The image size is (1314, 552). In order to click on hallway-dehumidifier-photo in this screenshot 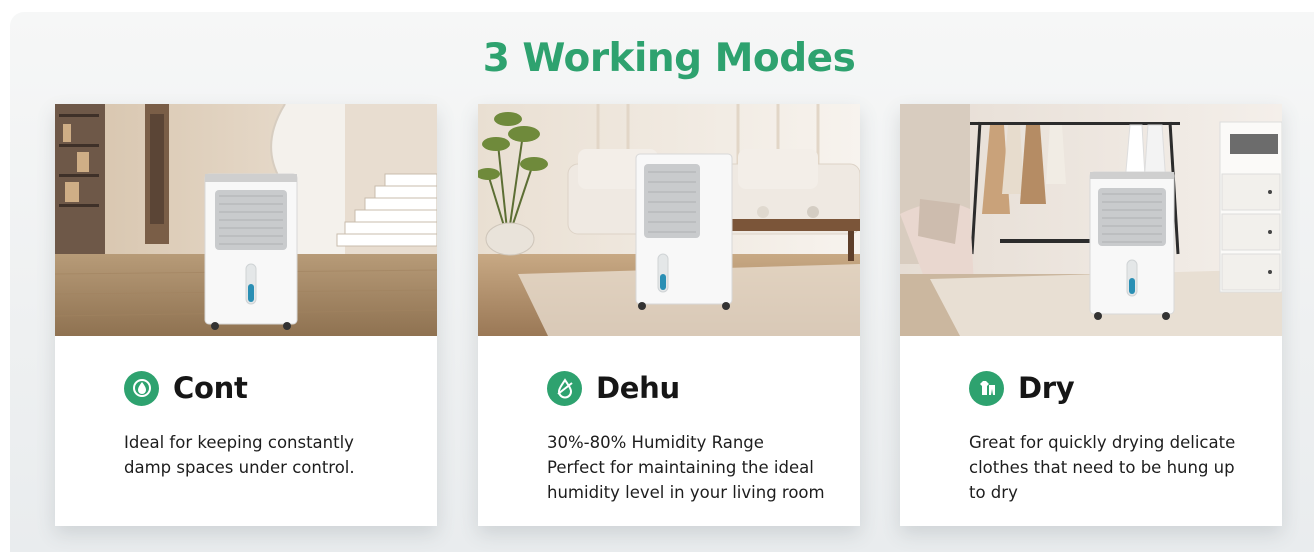, I will do `click(246, 220)`.